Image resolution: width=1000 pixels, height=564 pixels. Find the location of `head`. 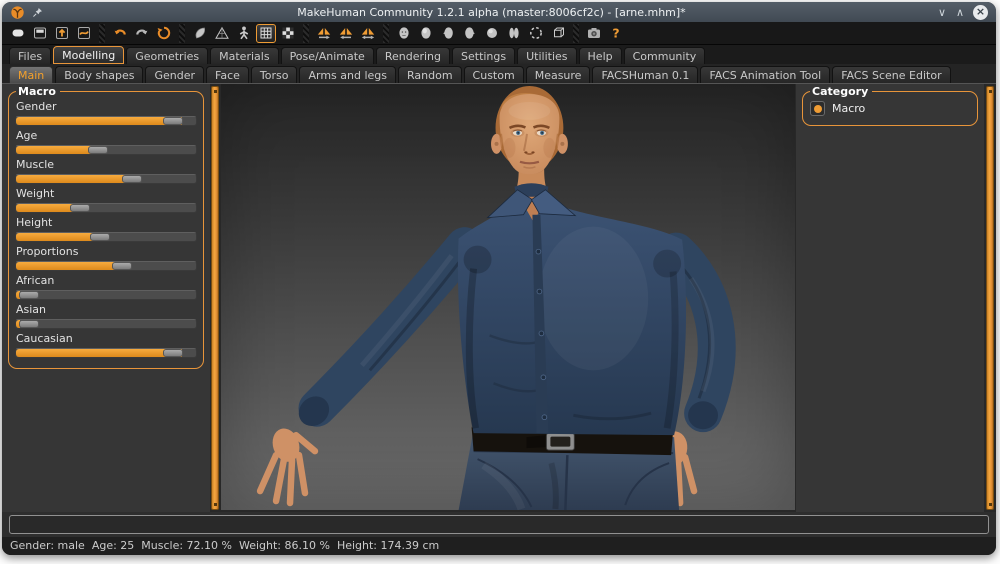

head is located at coordinates (529, 130).